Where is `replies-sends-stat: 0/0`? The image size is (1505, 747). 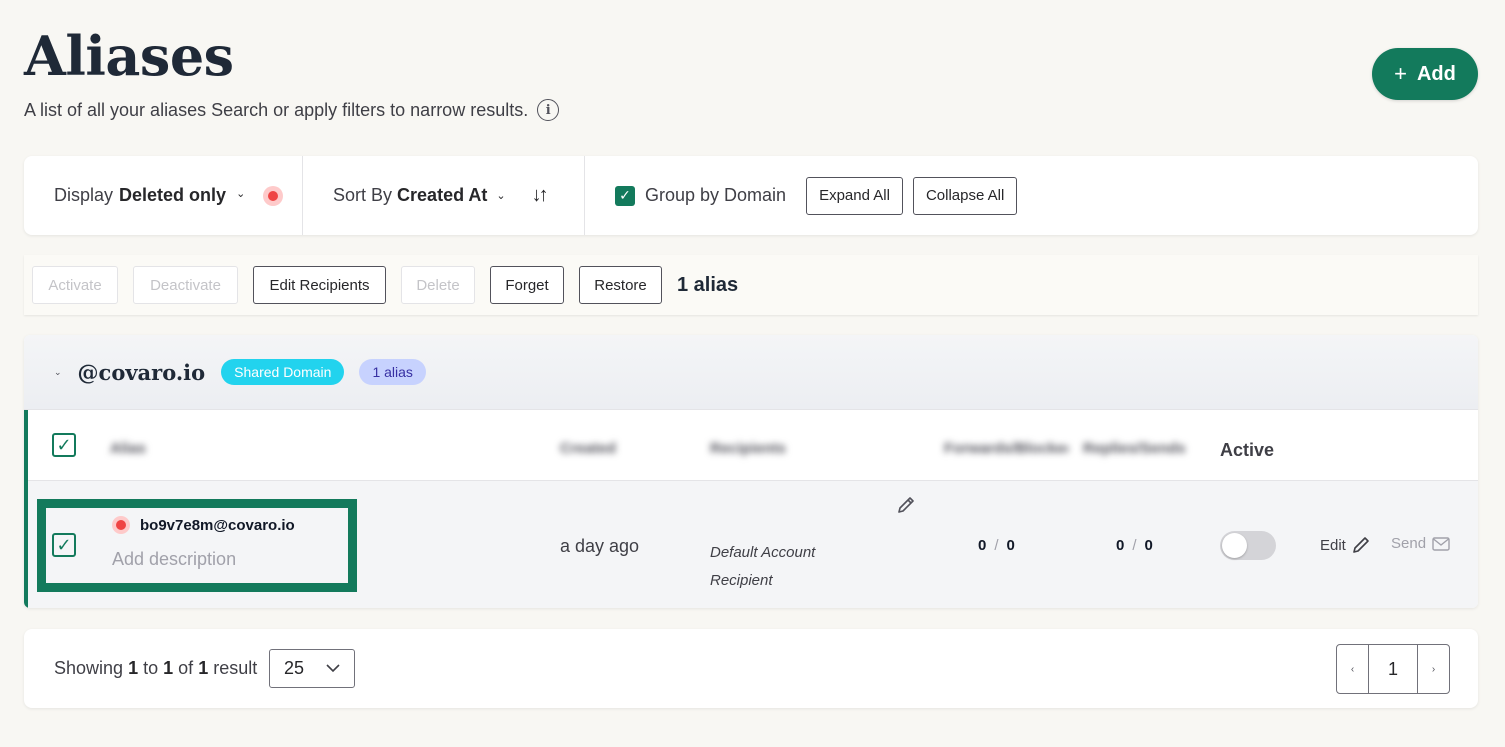 replies-sends-stat: 0/0 is located at coordinates (1134, 545).